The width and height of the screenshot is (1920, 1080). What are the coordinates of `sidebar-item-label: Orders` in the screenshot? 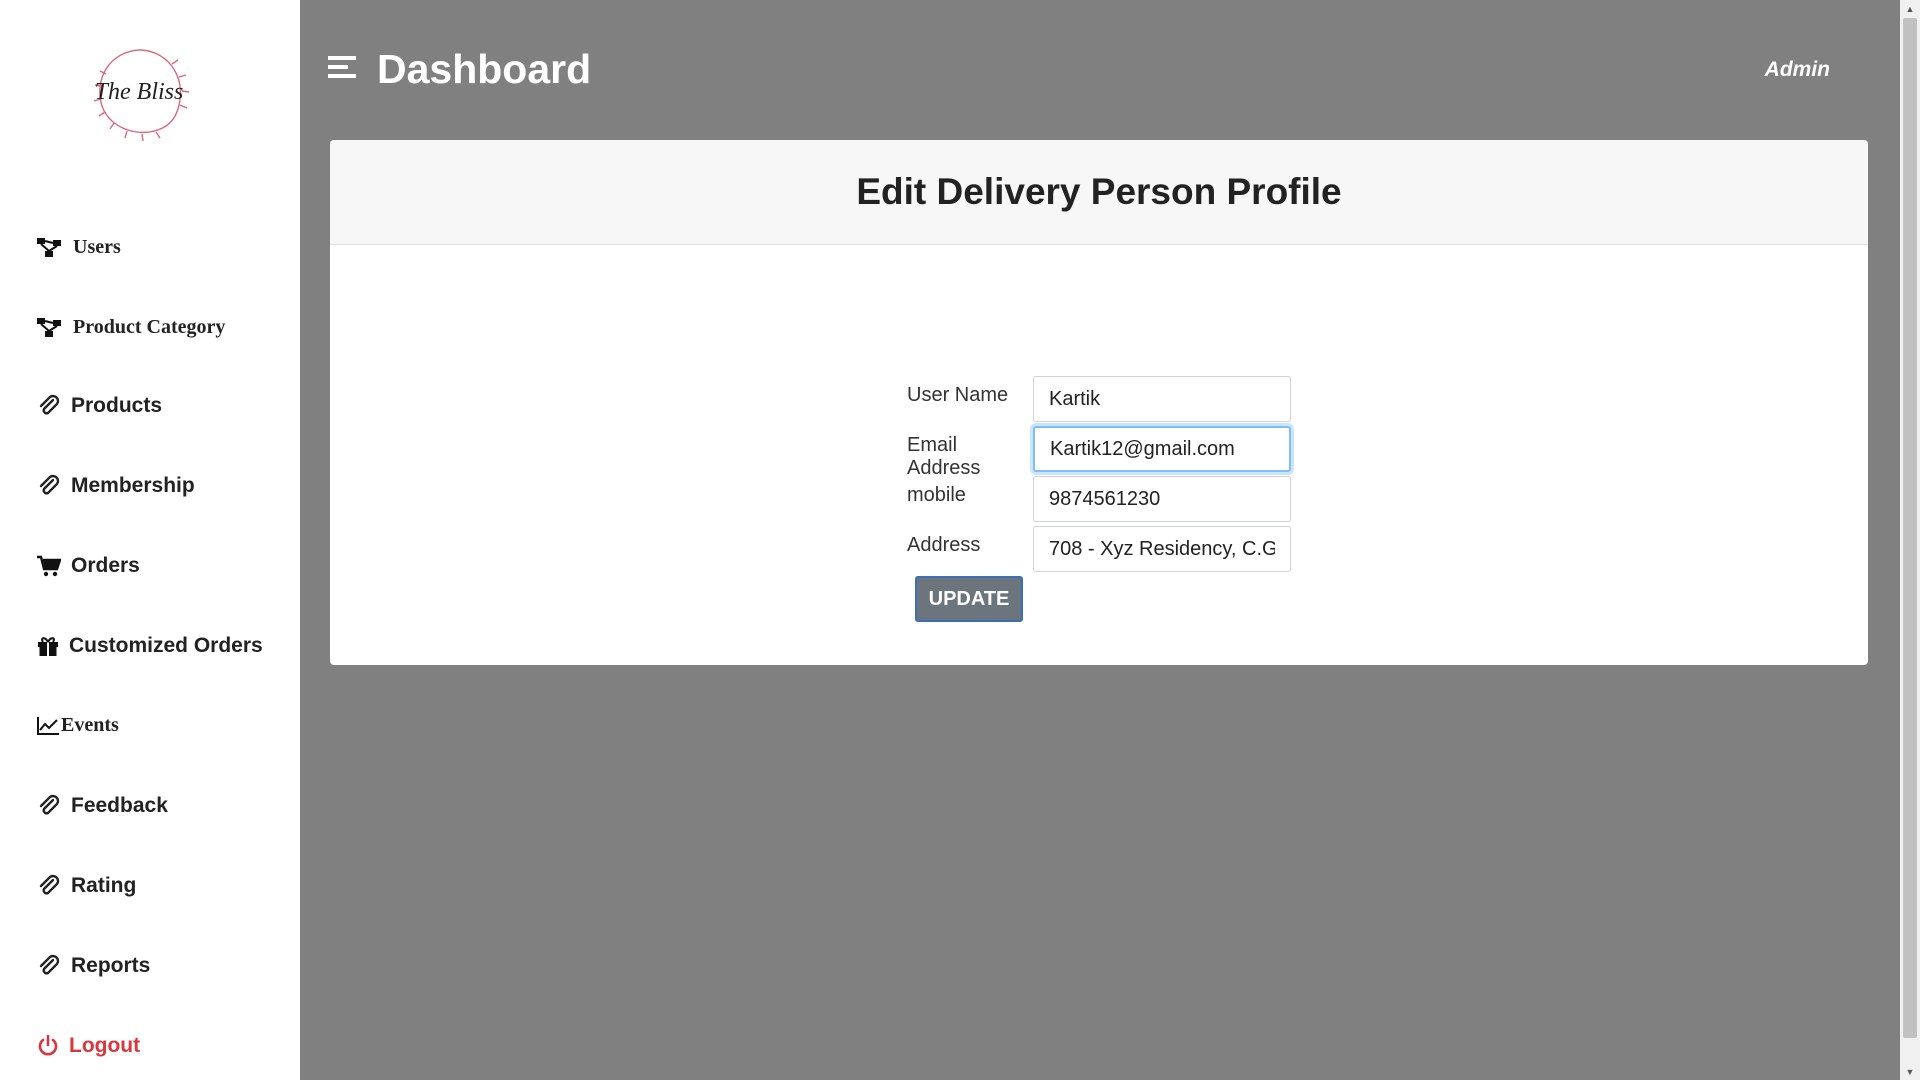 It's located at (105, 565).